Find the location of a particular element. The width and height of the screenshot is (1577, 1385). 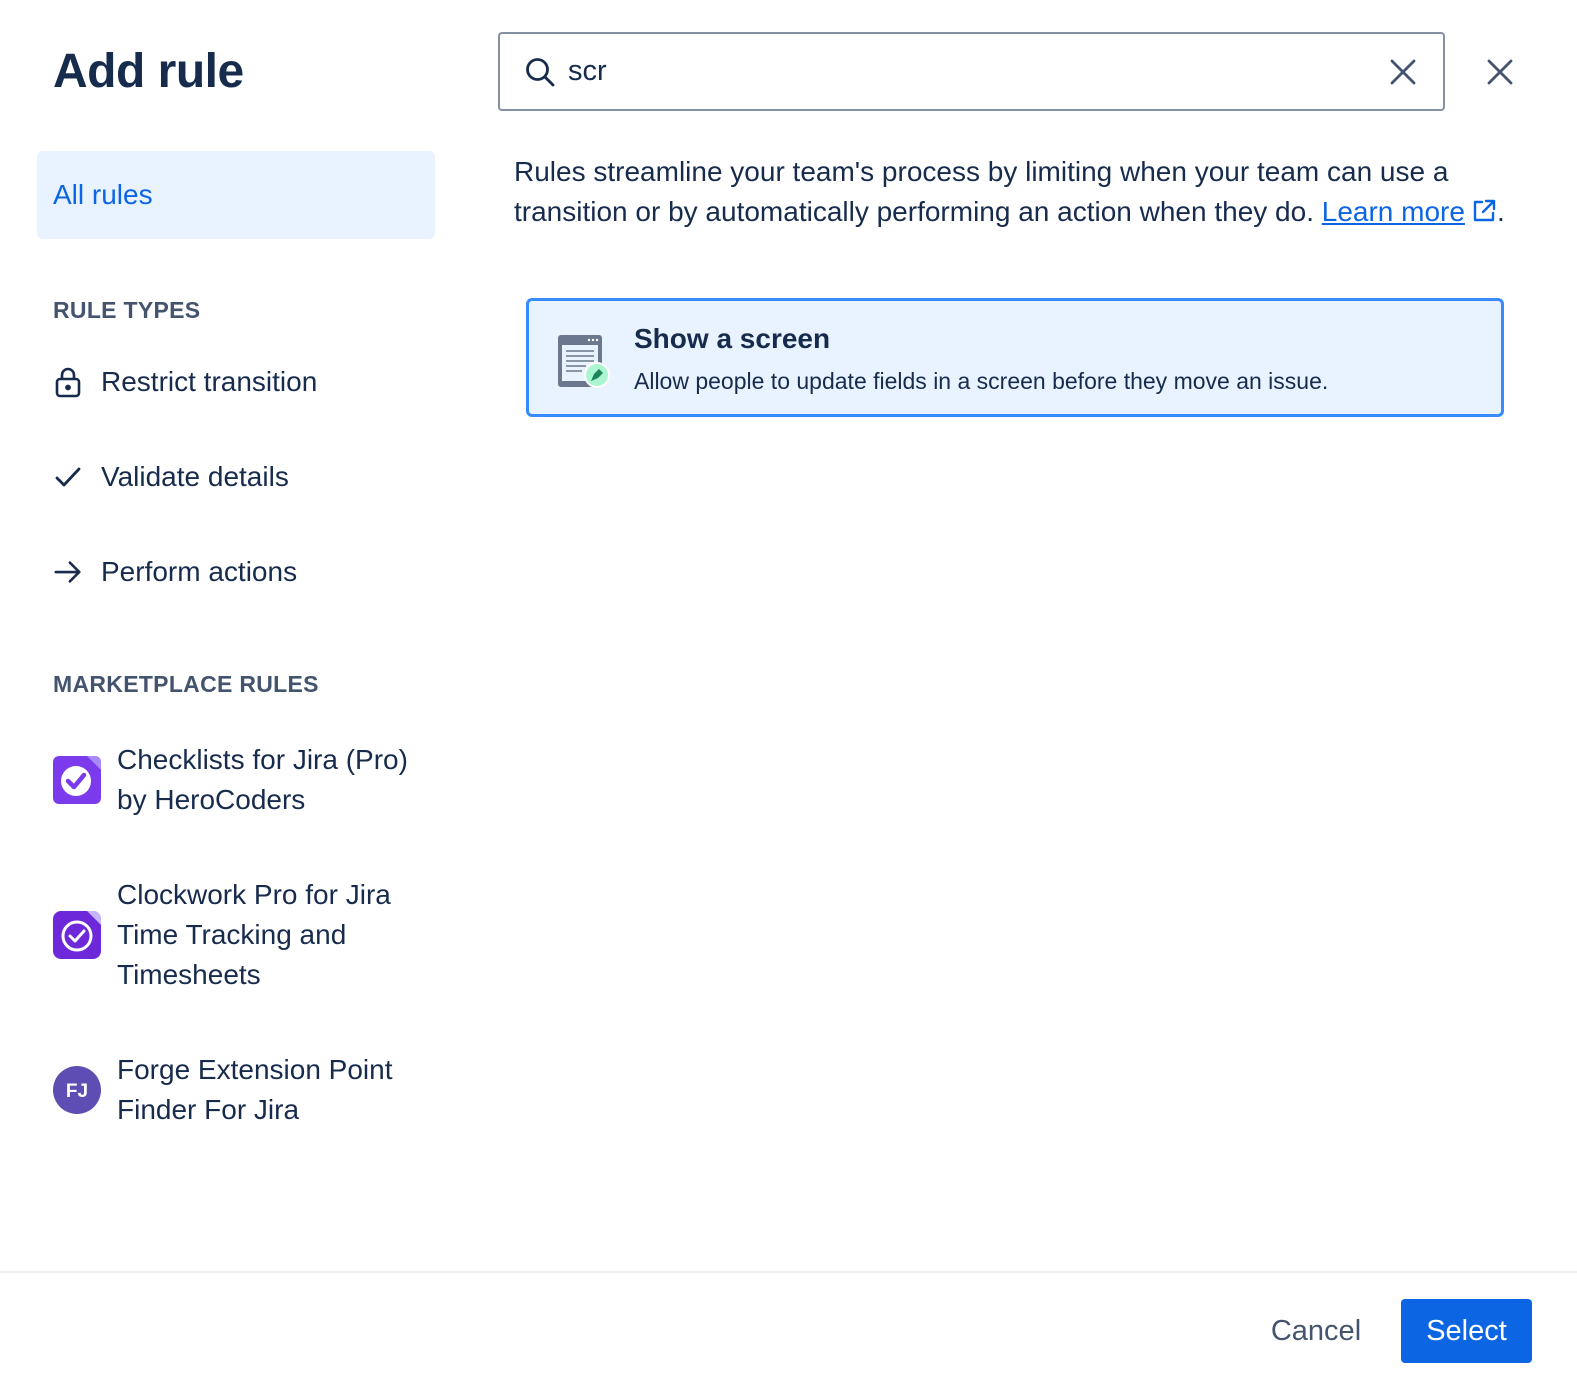

sidebar-item-validate-details: Validate details is located at coordinates (171, 477).